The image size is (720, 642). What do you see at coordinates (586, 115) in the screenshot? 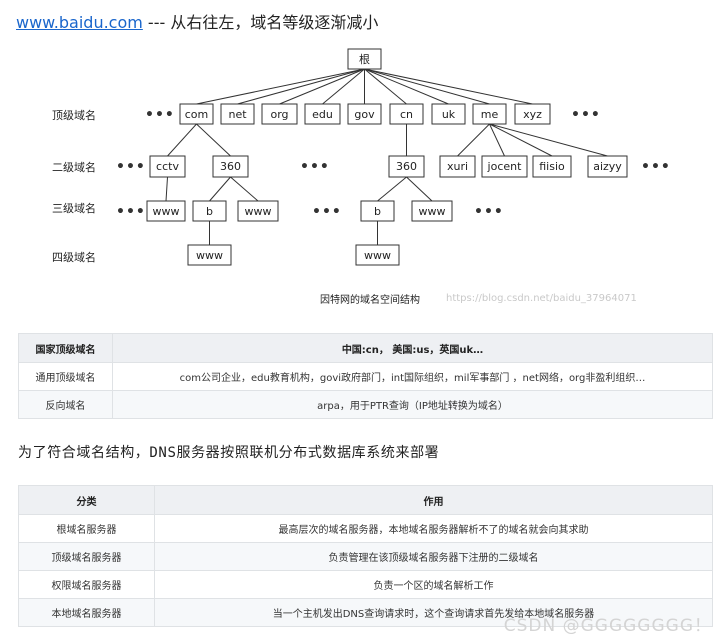
I see `ellipsis-top-right: •••` at bounding box center [586, 115].